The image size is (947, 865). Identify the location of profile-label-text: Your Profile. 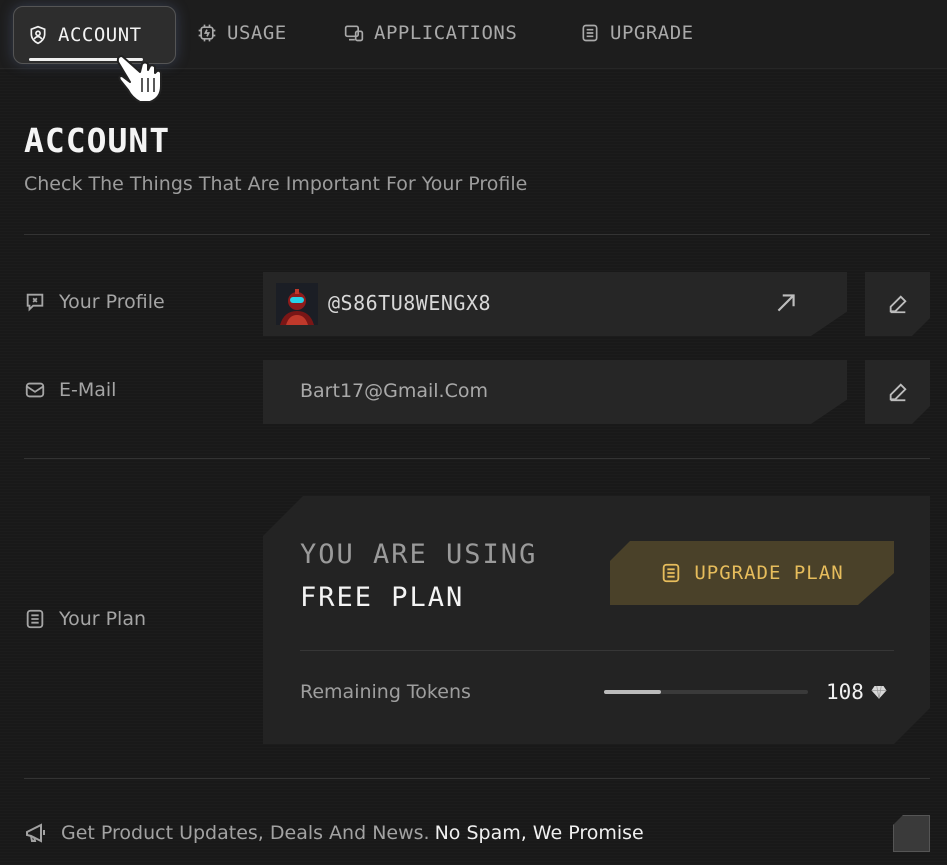
(112, 302).